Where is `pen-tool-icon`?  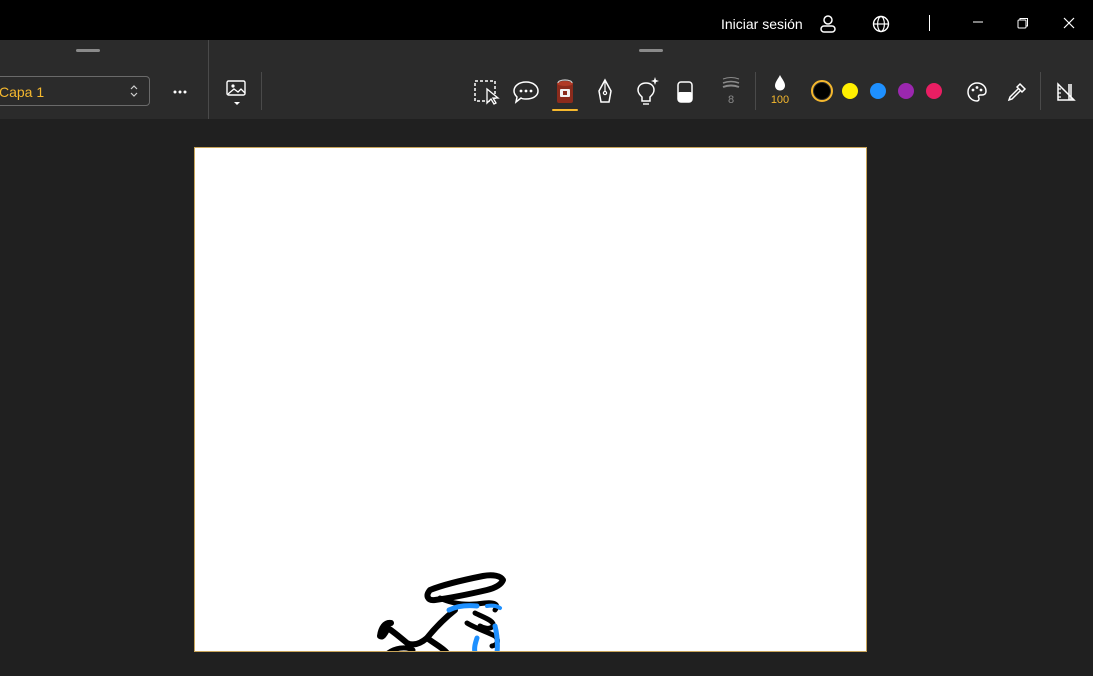
pen-tool-icon is located at coordinates (605, 92).